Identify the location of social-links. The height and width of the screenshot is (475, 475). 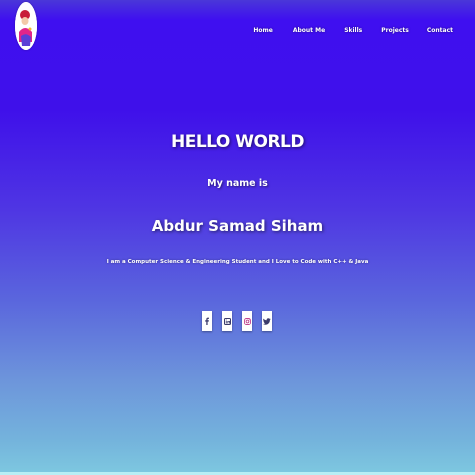
(237, 321).